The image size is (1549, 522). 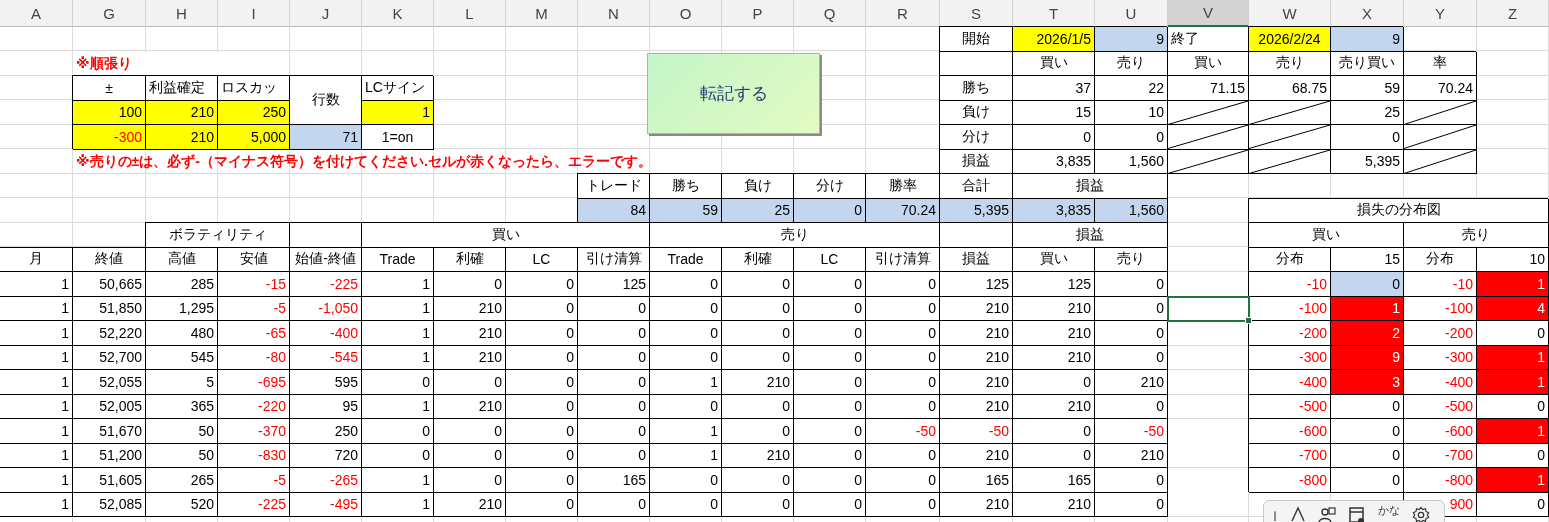 I want to click on column-header: Q, so click(x=830, y=13).